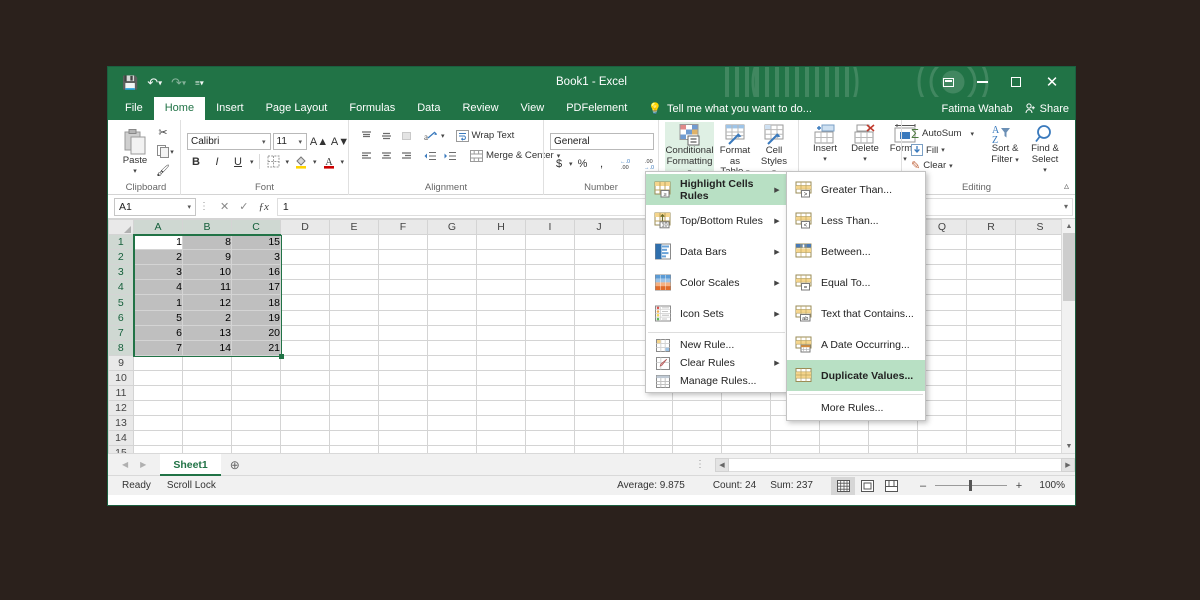 Image resolution: width=1200 pixels, height=600 pixels. What do you see at coordinates (135, 151) in the screenshot?
I see `paste-button: Paste ▾` at bounding box center [135, 151].